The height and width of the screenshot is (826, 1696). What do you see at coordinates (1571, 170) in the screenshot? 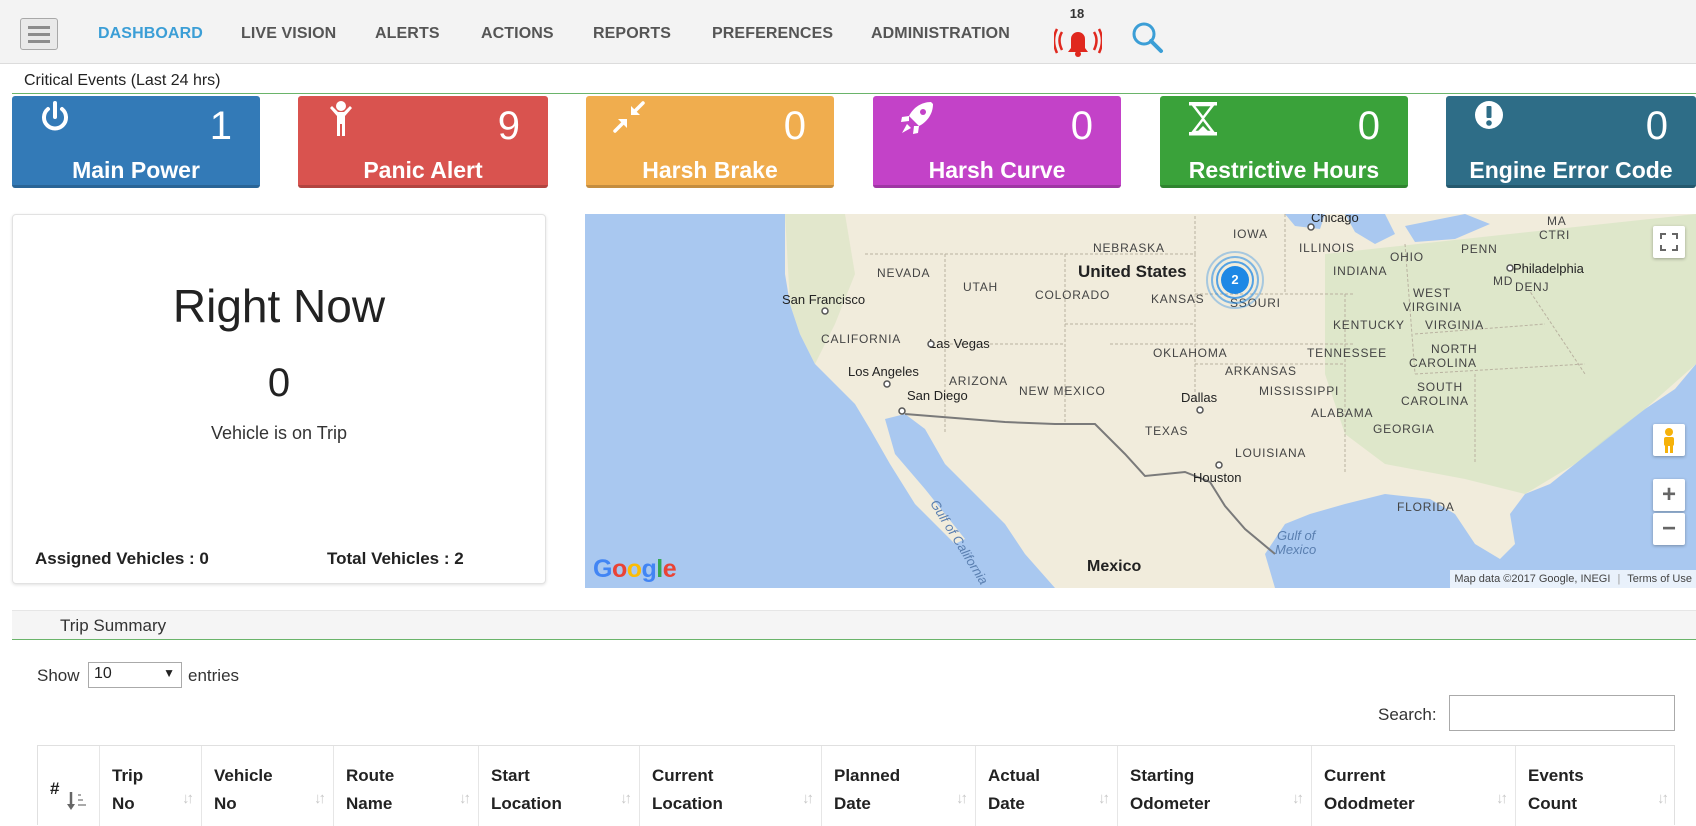
I see `tile-label: Engine Error Code` at bounding box center [1571, 170].